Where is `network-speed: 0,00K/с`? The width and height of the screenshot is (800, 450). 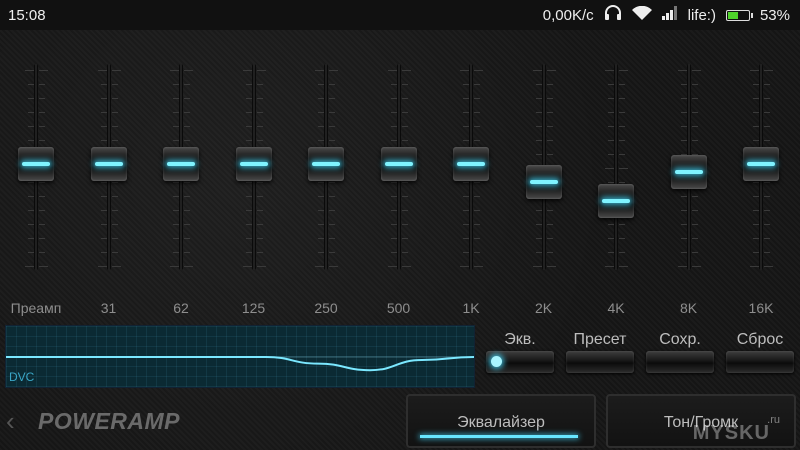
network-speed: 0,00K/с is located at coordinates (568, 15).